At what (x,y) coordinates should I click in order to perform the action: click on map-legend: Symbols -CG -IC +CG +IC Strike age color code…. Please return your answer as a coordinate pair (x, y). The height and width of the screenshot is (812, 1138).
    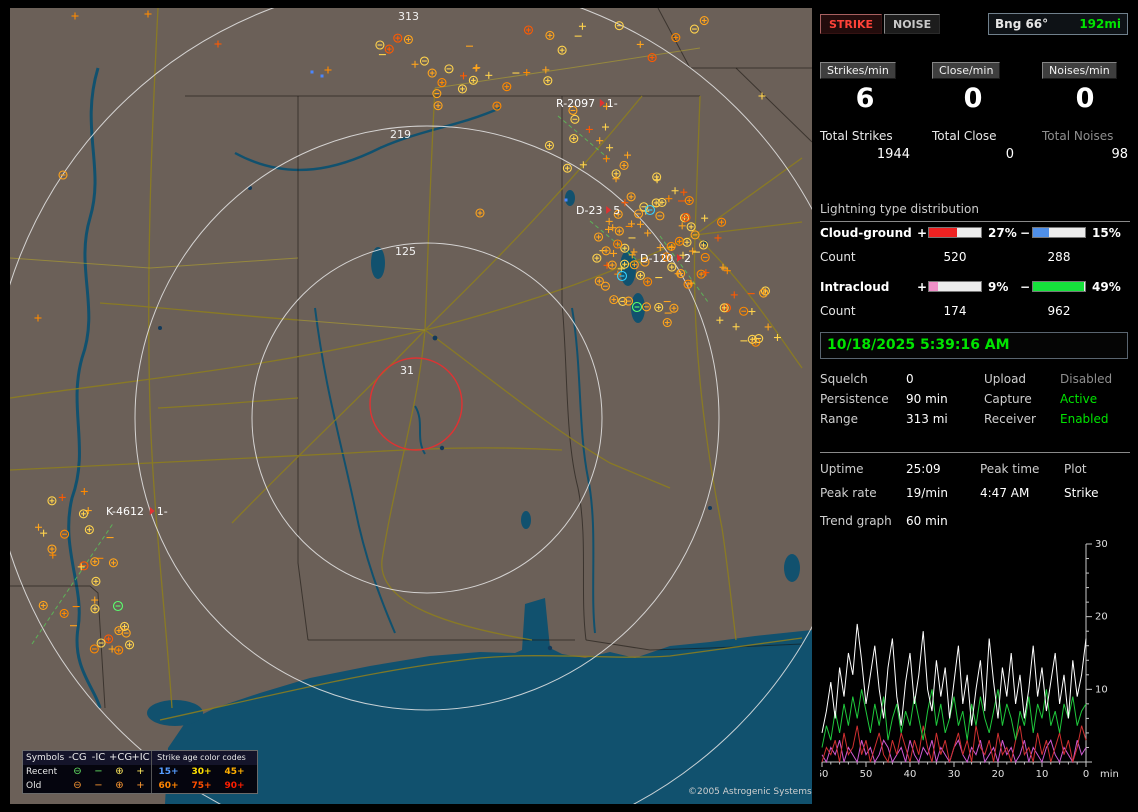
    Looking at the image, I should click on (140, 772).